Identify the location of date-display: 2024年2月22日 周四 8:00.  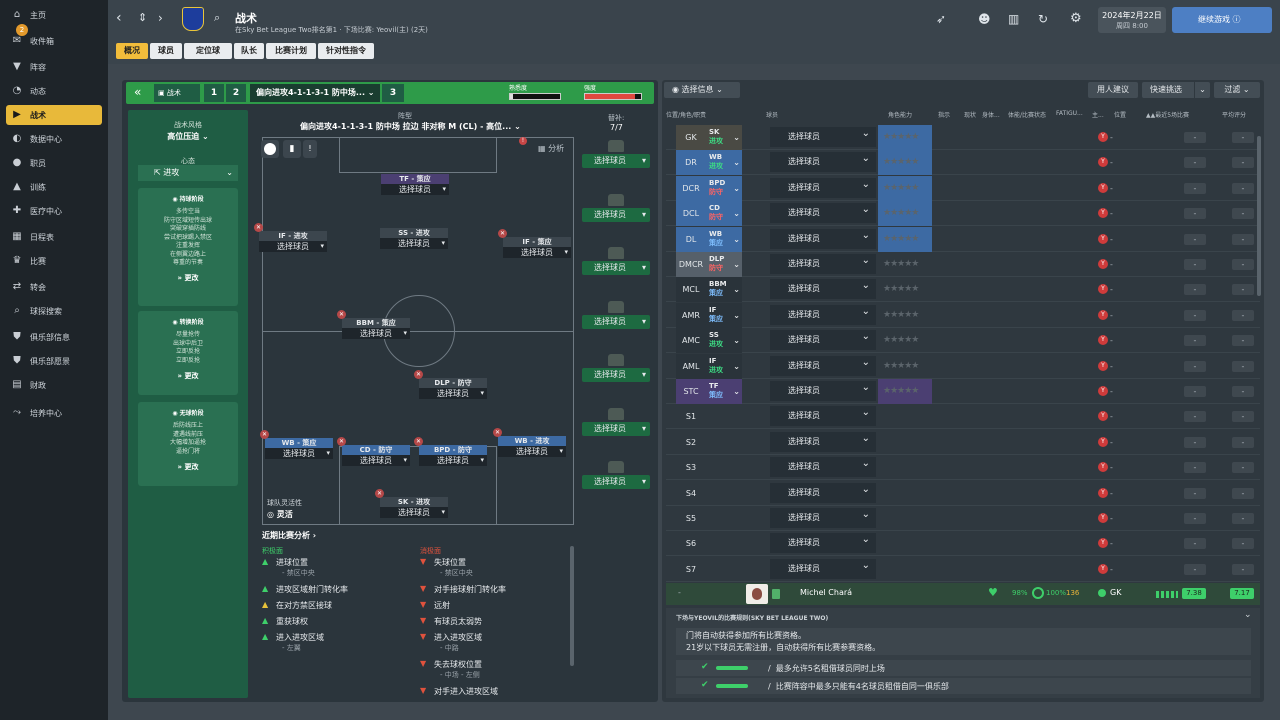
(1132, 20).